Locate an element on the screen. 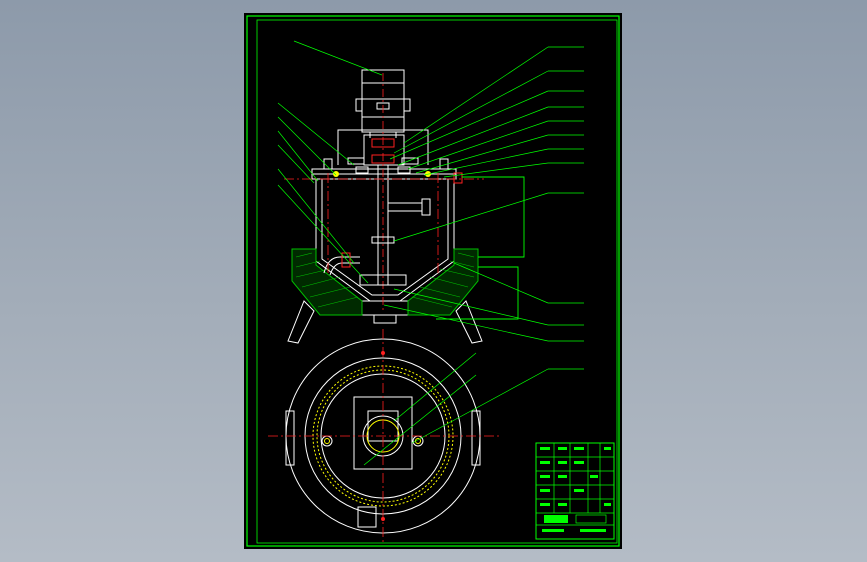 This screenshot has width=867, height=562. top-view is located at coordinates (385, 436).